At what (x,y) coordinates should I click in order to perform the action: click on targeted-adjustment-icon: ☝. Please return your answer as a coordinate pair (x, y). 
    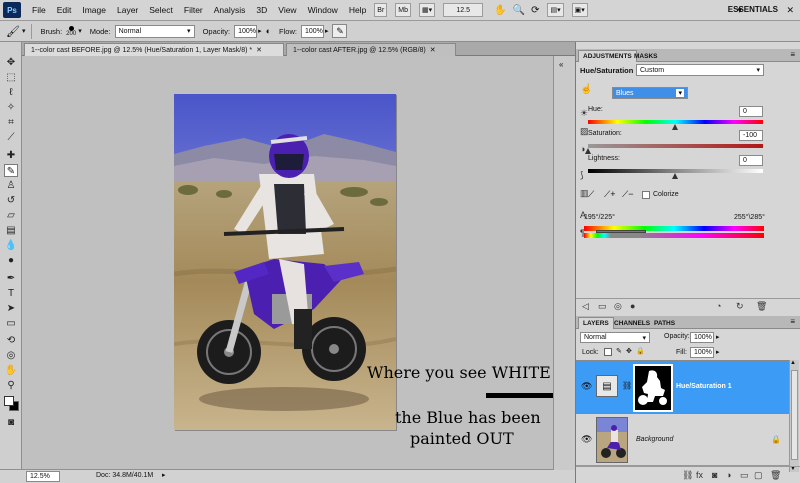
    Looking at the image, I should click on (586, 89).